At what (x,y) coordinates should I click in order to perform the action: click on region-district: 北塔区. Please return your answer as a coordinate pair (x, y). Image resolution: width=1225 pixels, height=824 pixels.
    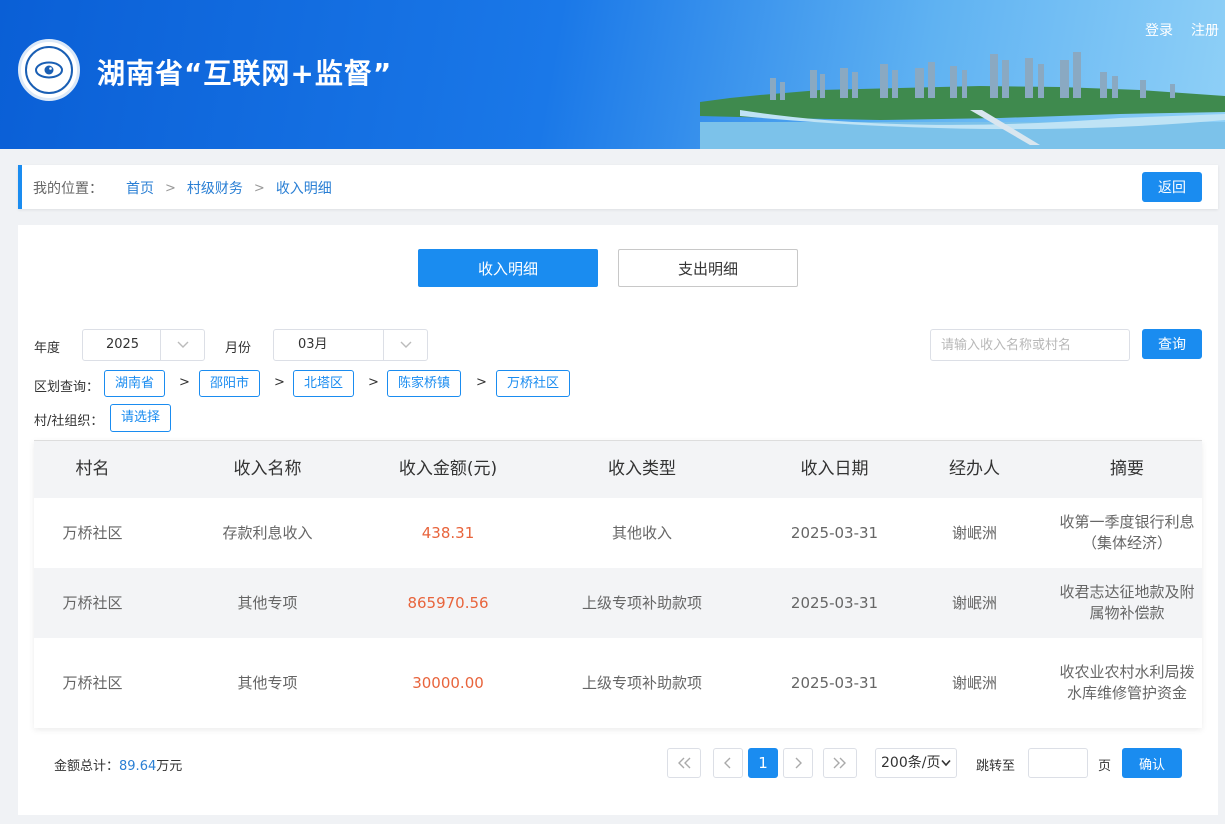
    Looking at the image, I should click on (324, 383).